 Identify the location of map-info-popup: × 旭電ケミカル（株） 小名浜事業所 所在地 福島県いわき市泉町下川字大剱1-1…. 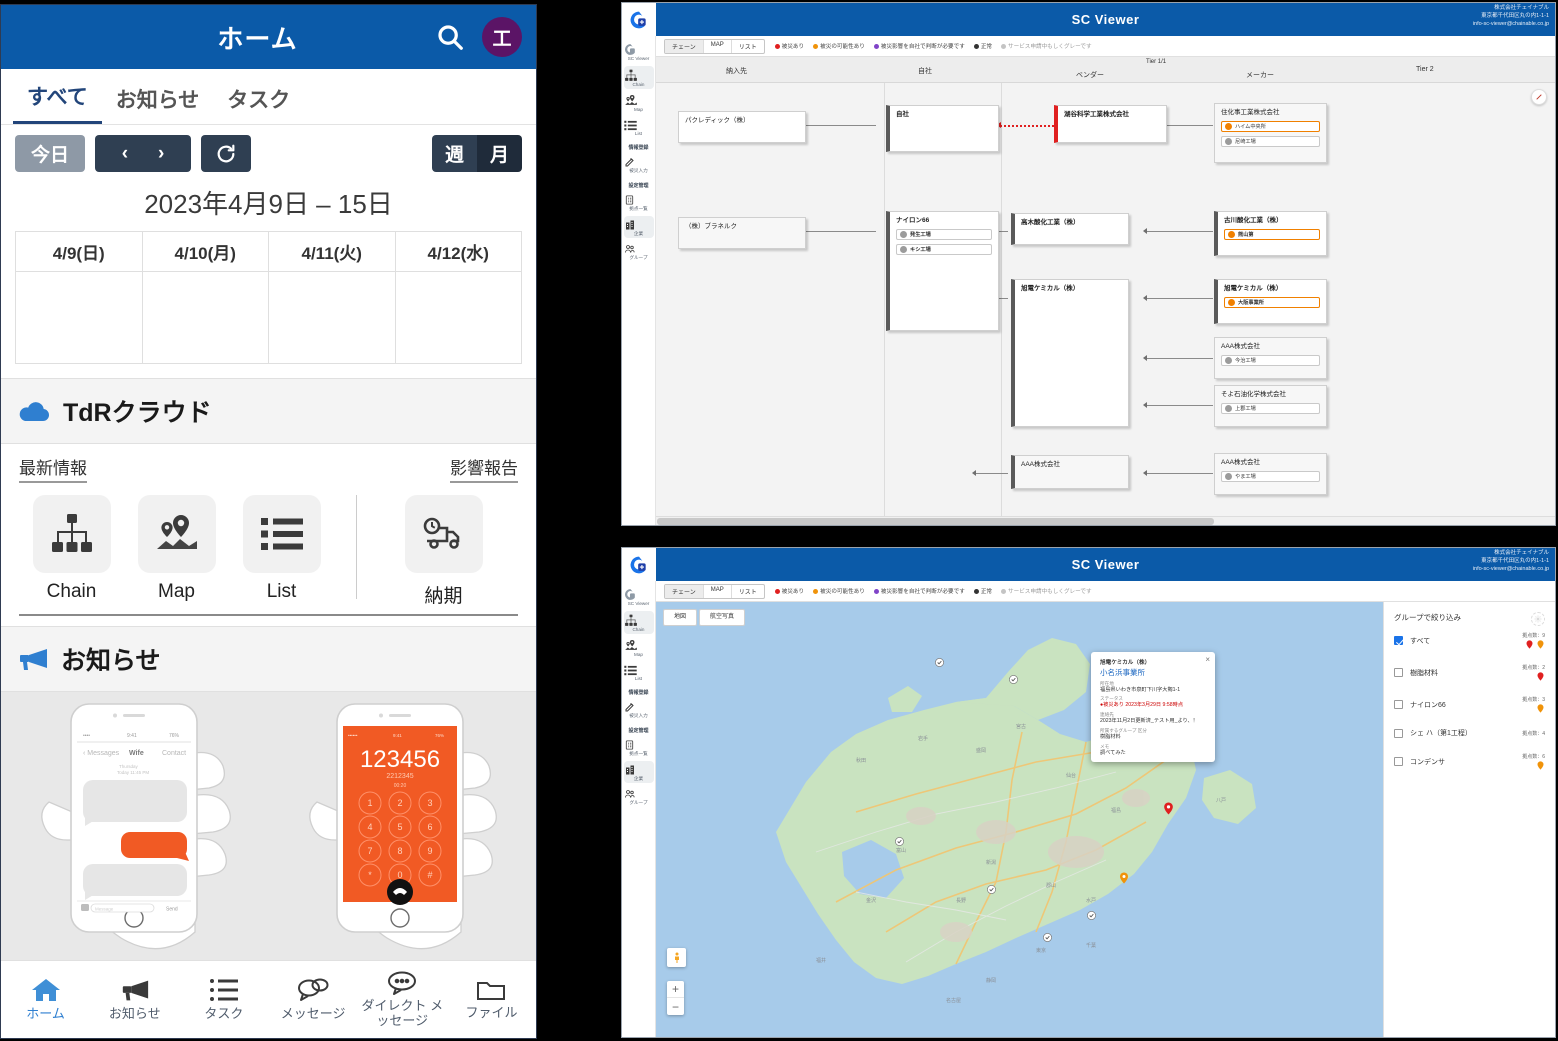
(1153, 707).